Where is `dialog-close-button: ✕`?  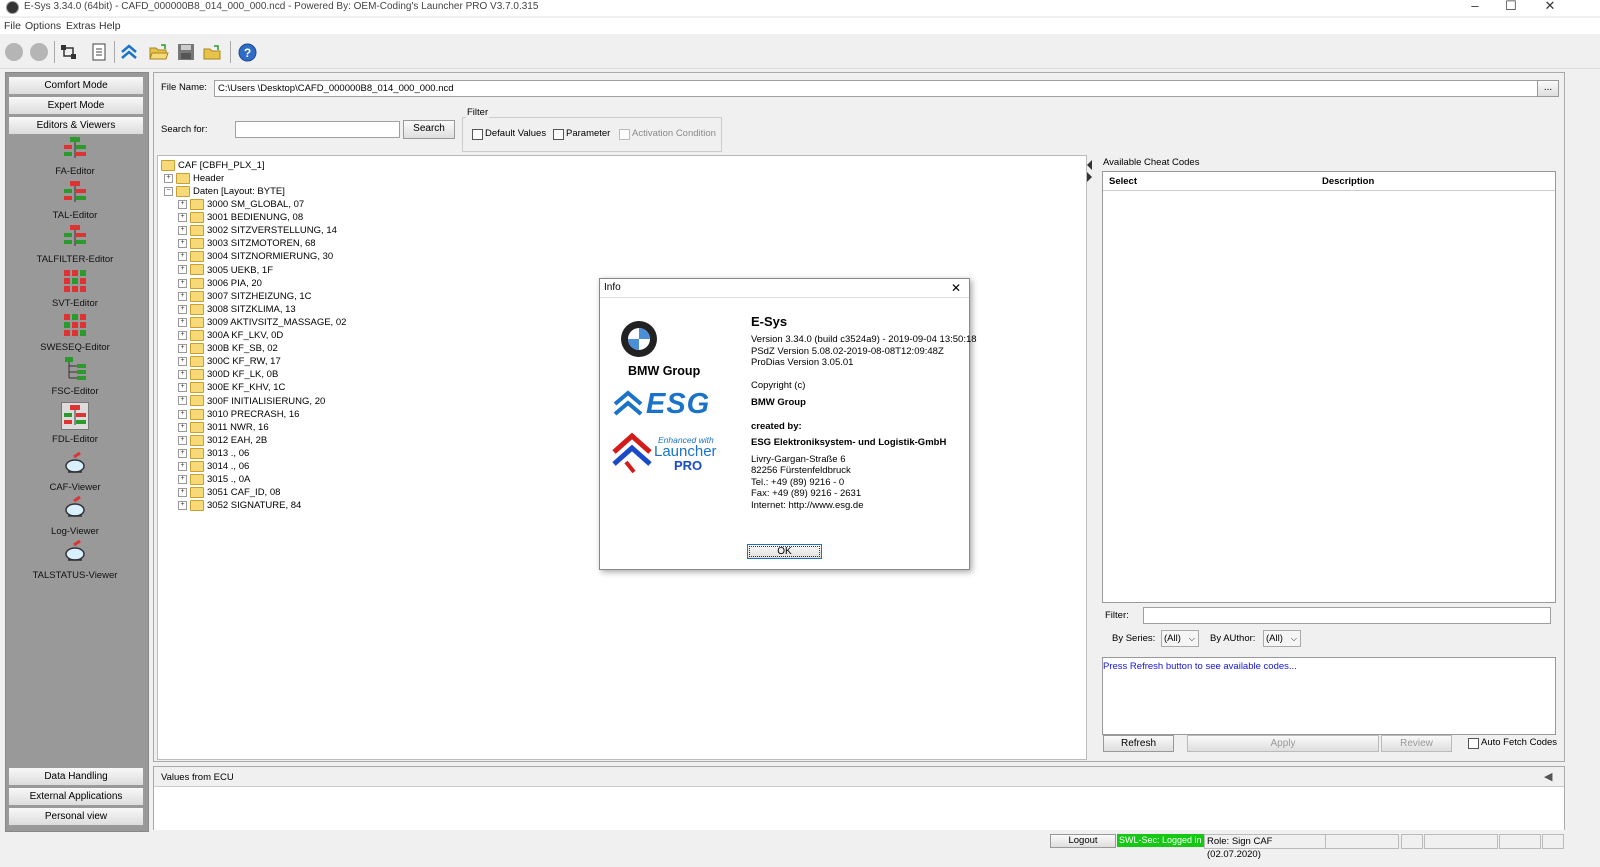 dialog-close-button: ✕ is located at coordinates (956, 288).